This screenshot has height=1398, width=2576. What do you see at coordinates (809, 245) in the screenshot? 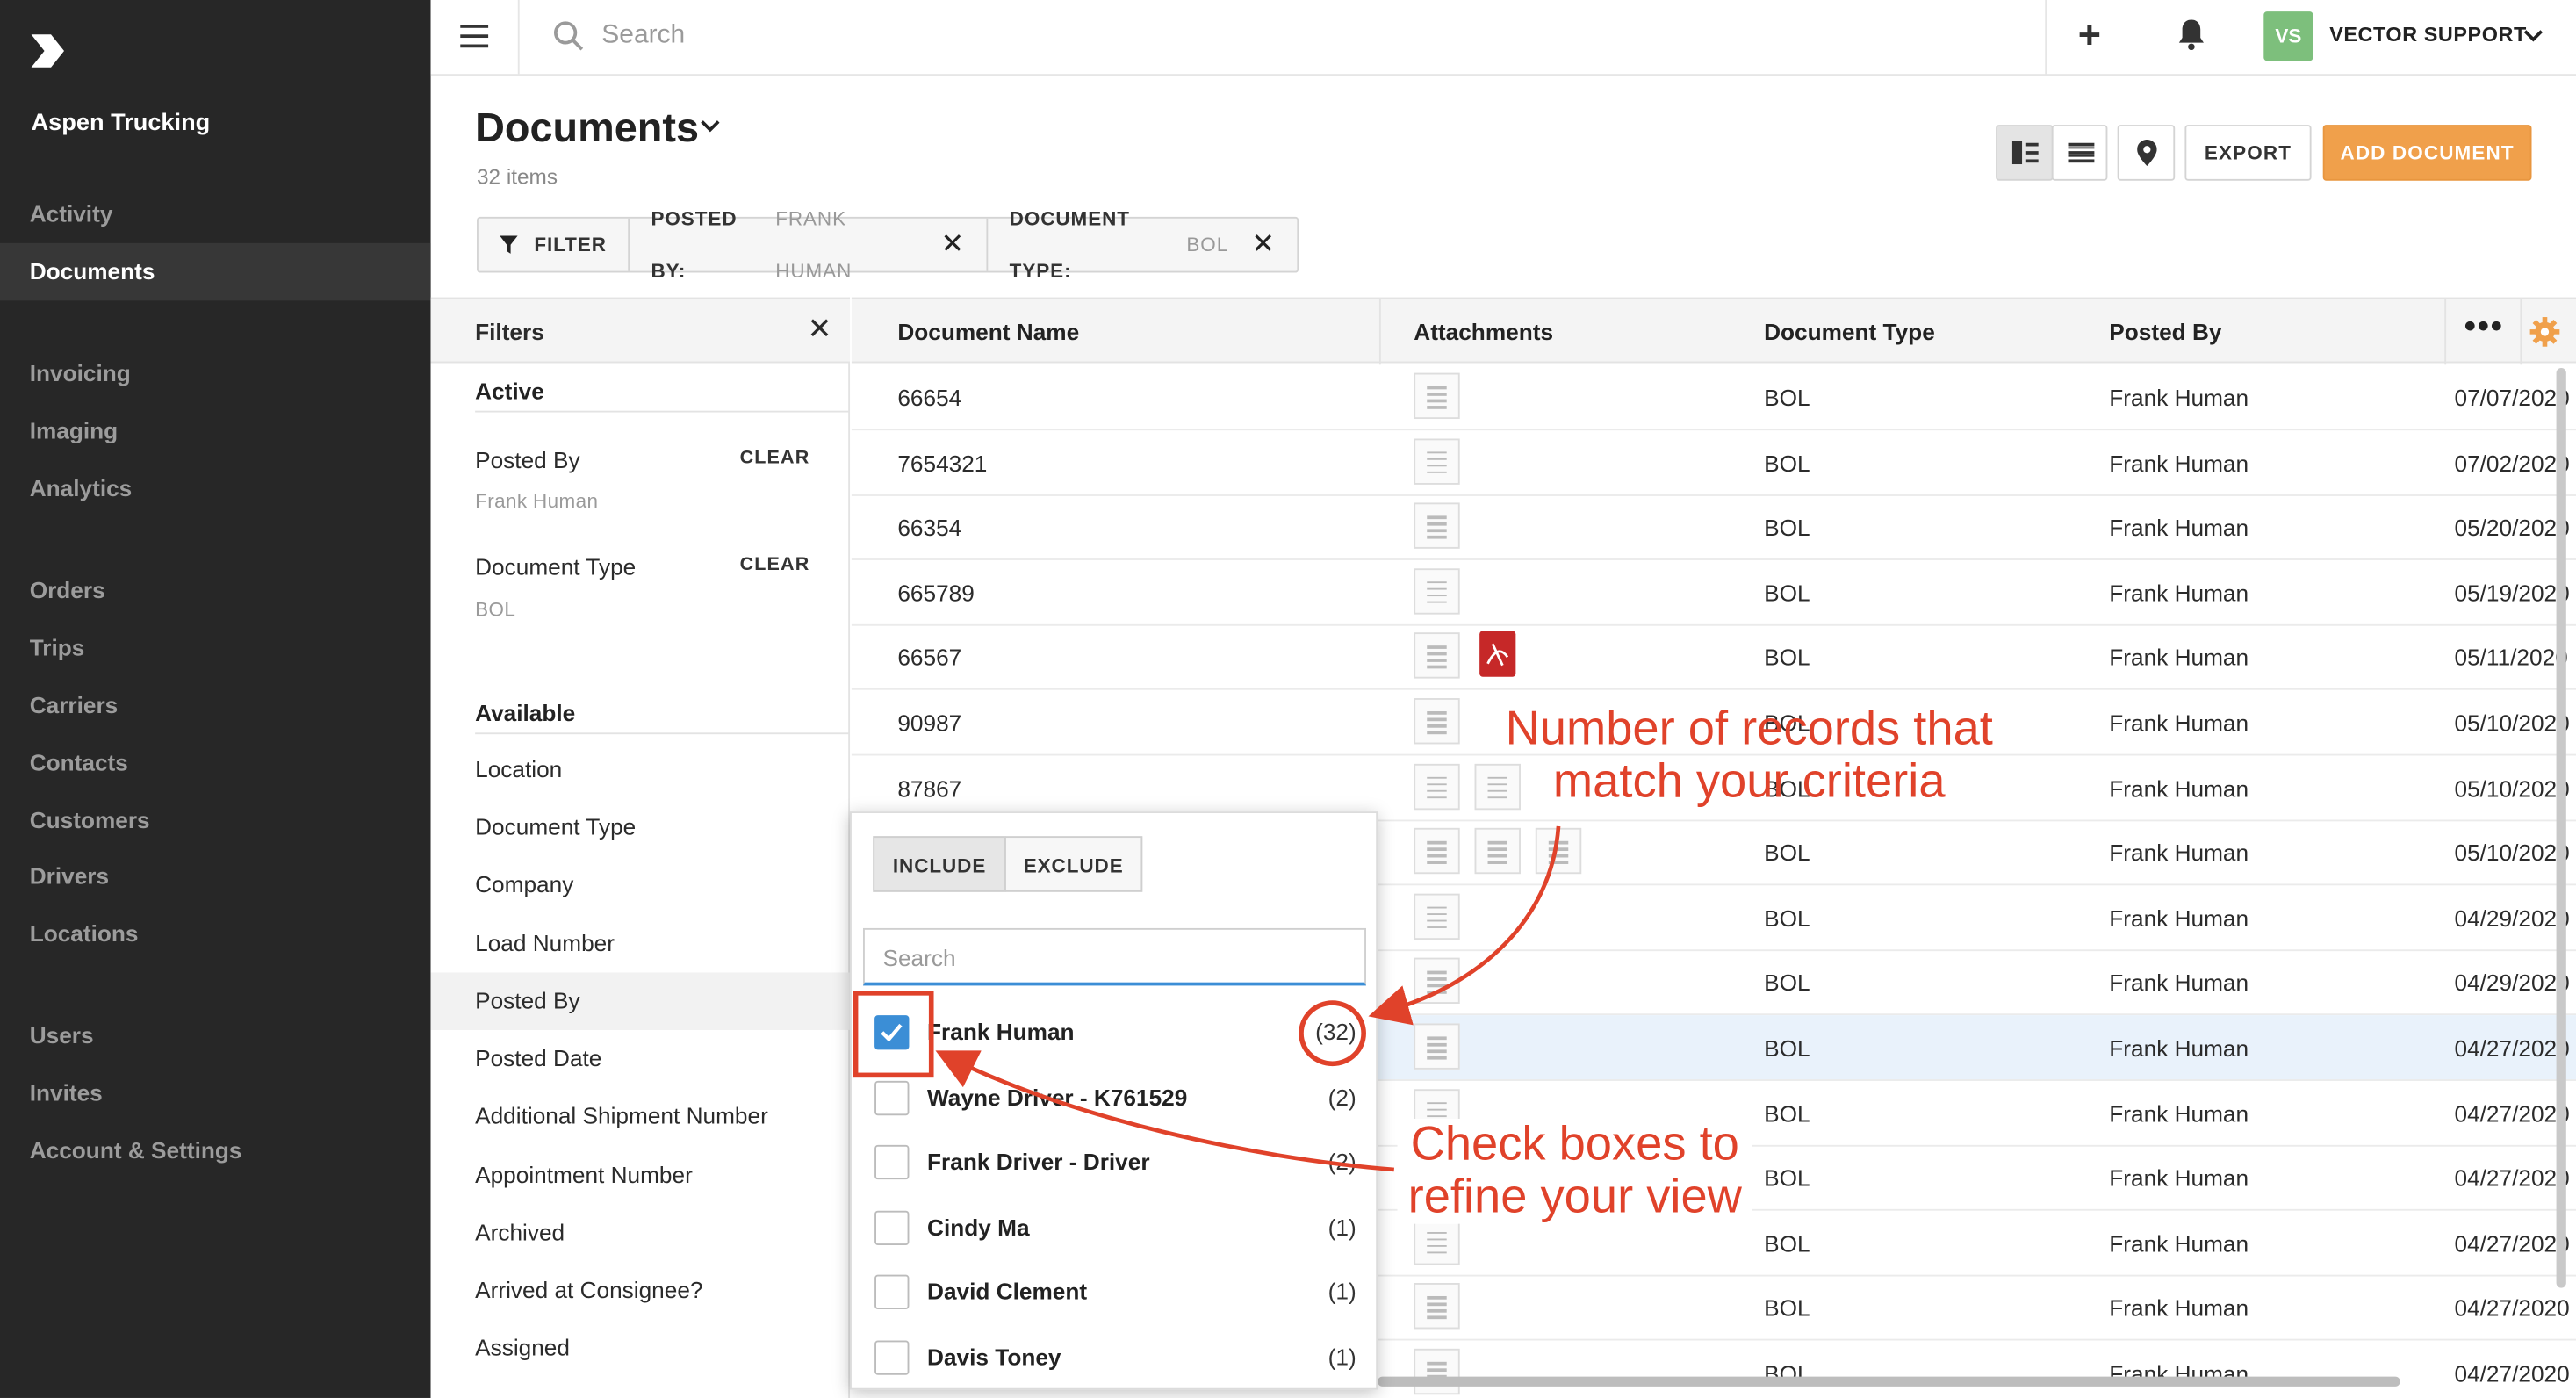
I see `posted-by-chip: POSTED BY: FRANK HUMAN ✕` at bounding box center [809, 245].